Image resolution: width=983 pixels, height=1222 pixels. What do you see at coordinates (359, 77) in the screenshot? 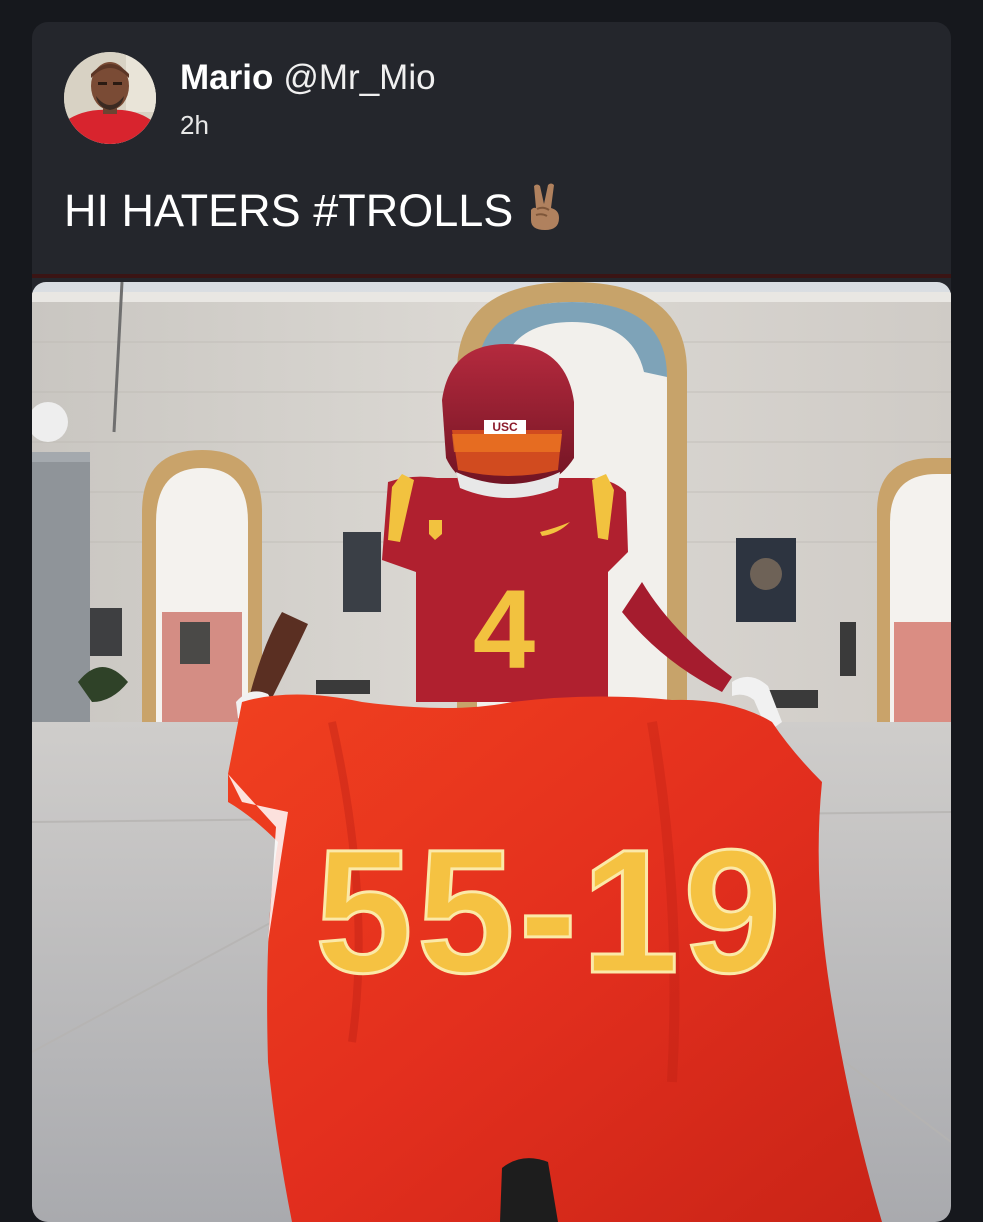
I see `author-handle: @Mr_Mio` at bounding box center [359, 77].